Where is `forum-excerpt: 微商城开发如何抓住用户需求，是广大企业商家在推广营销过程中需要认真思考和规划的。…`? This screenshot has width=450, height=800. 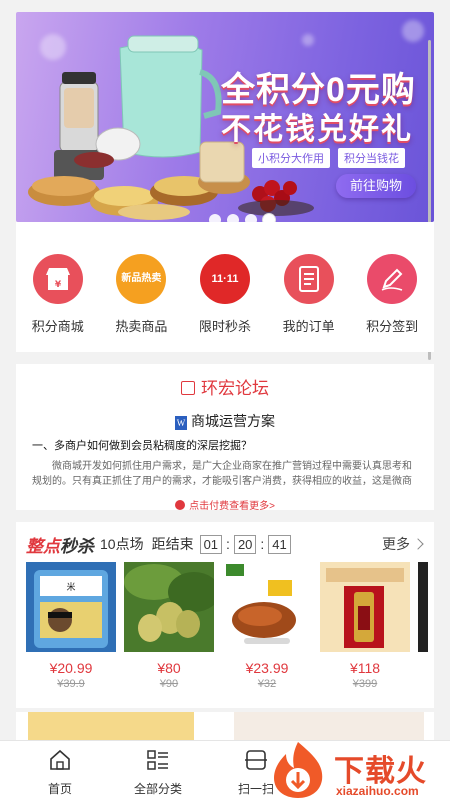
forum-excerpt: 微商城开发如何抓住用户需求，是广大企业商家在推广营销过程中需要认真思考和规划的。… is located at coordinates (222, 474).